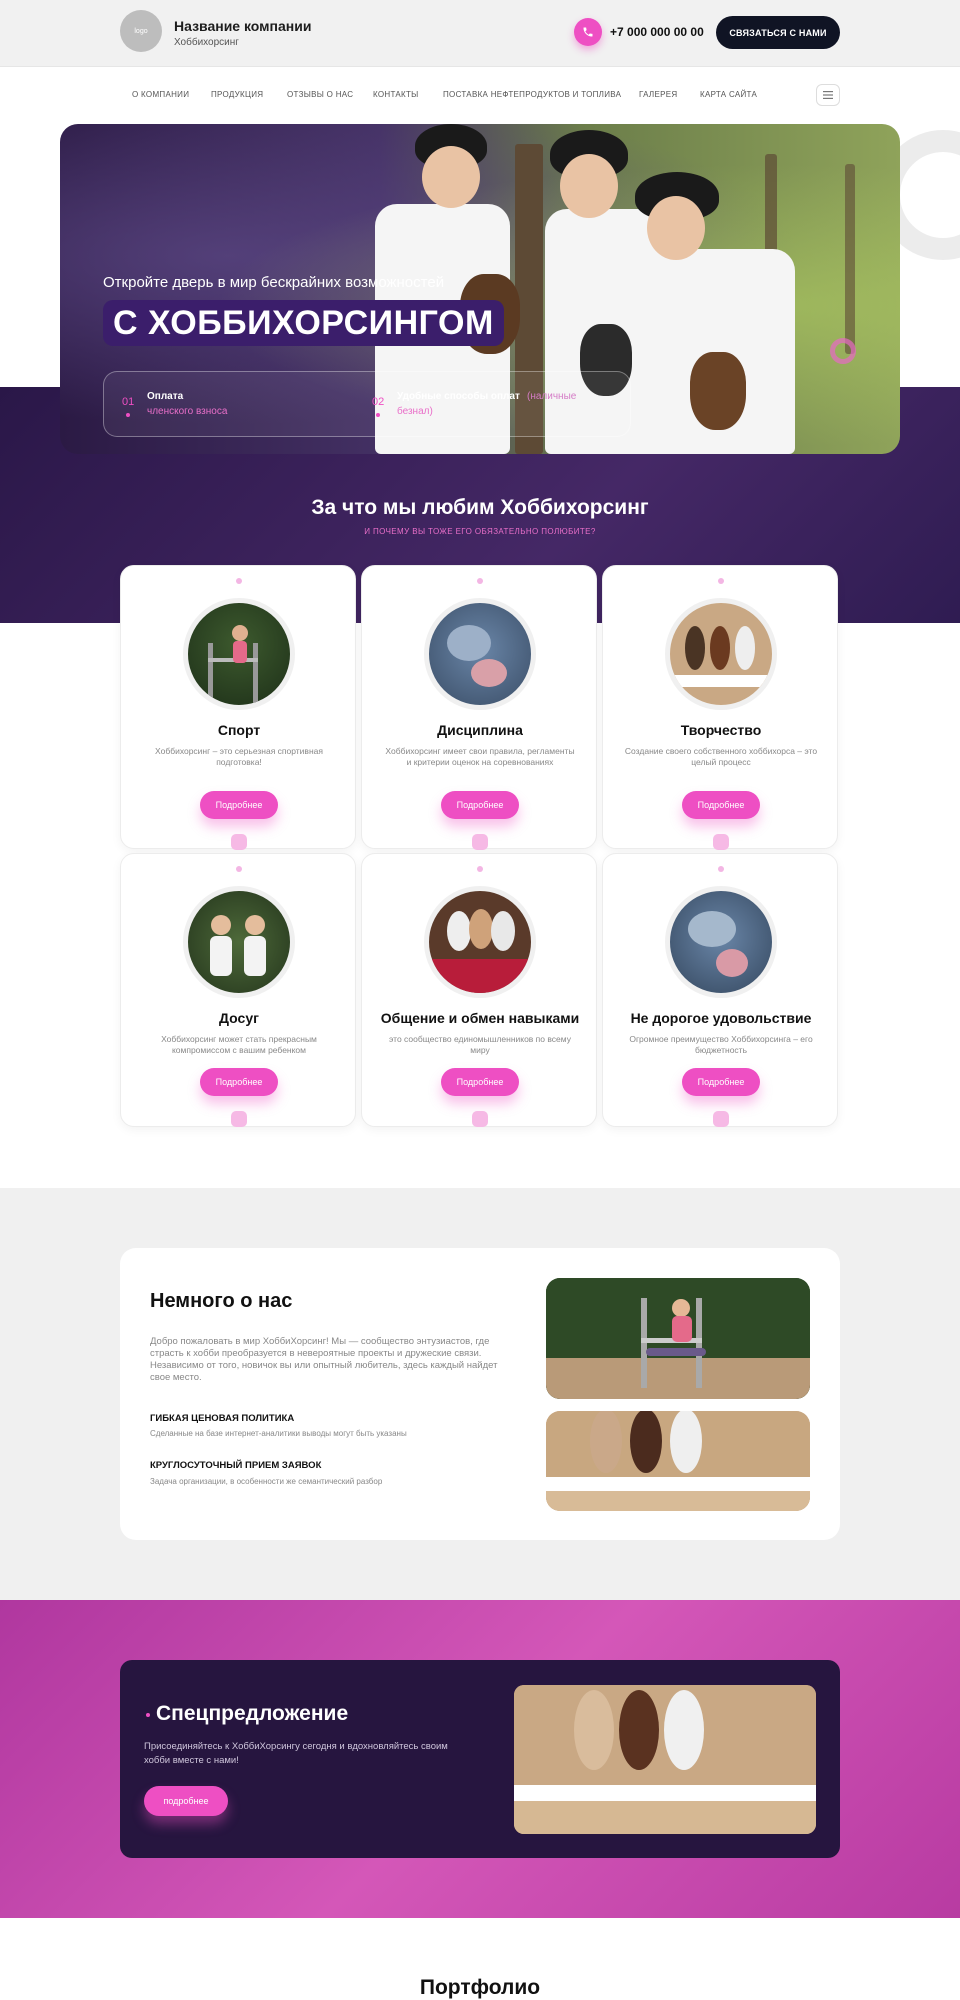  What do you see at coordinates (552, 396) in the screenshot?
I see `info-title-extra: (наличные` at bounding box center [552, 396].